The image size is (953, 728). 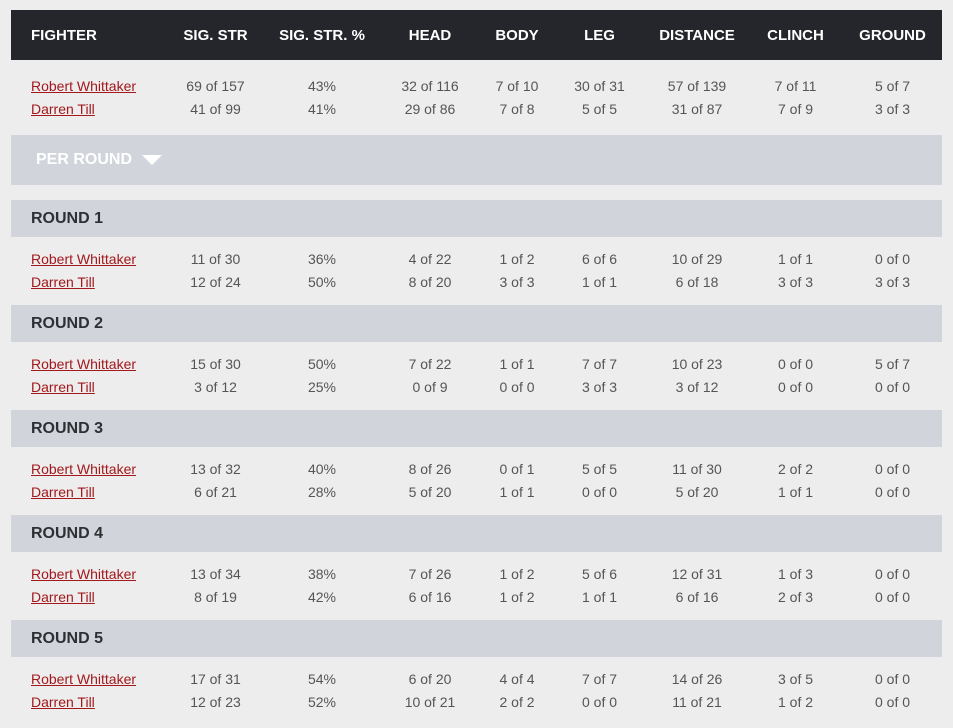 What do you see at coordinates (322, 492) in the screenshot?
I see `stat-value: 28%` at bounding box center [322, 492].